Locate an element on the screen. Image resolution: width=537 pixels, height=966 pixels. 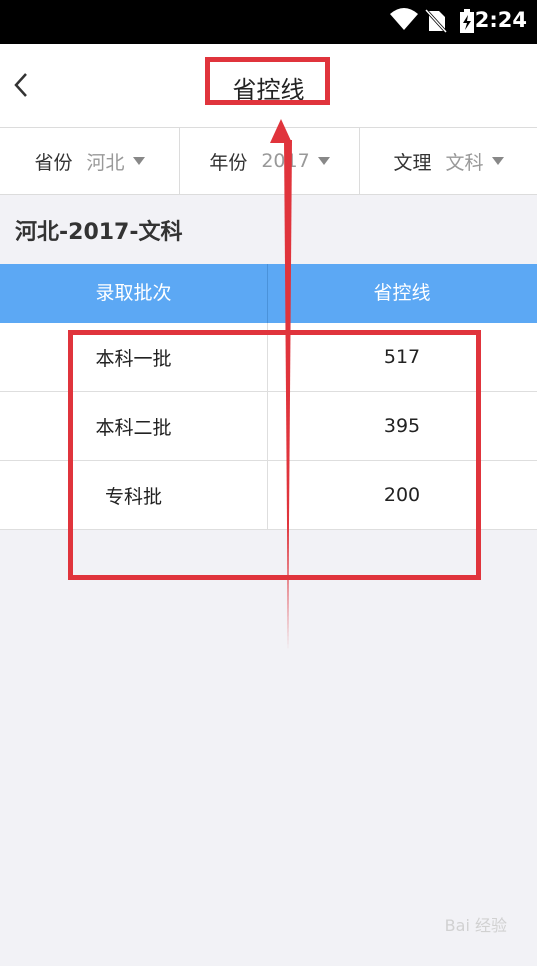
watermark-logo: Bai 经验 is located at coordinates (475, 925).